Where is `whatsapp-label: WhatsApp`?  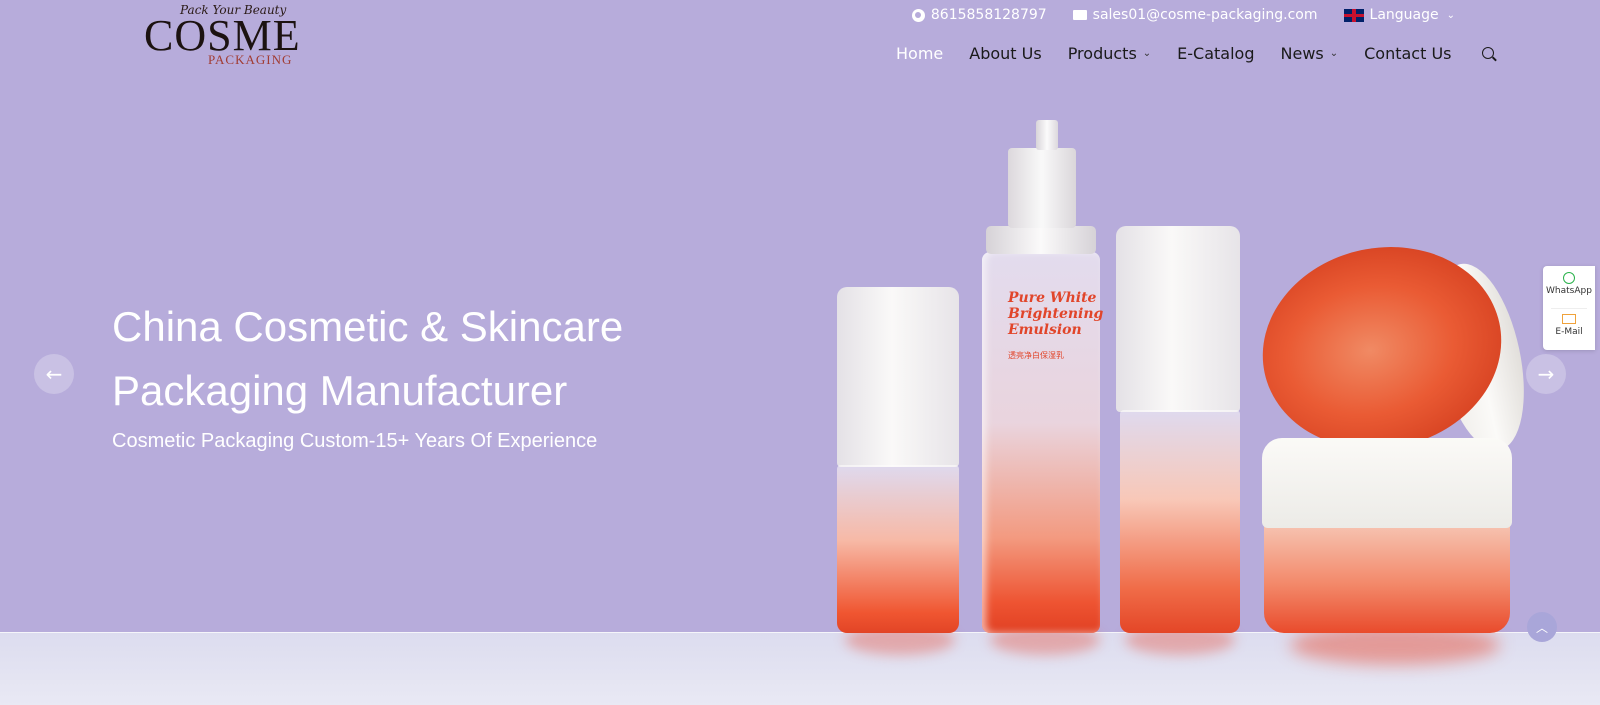
whatsapp-label: WhatsApp is located at coordinates (1569, 291).